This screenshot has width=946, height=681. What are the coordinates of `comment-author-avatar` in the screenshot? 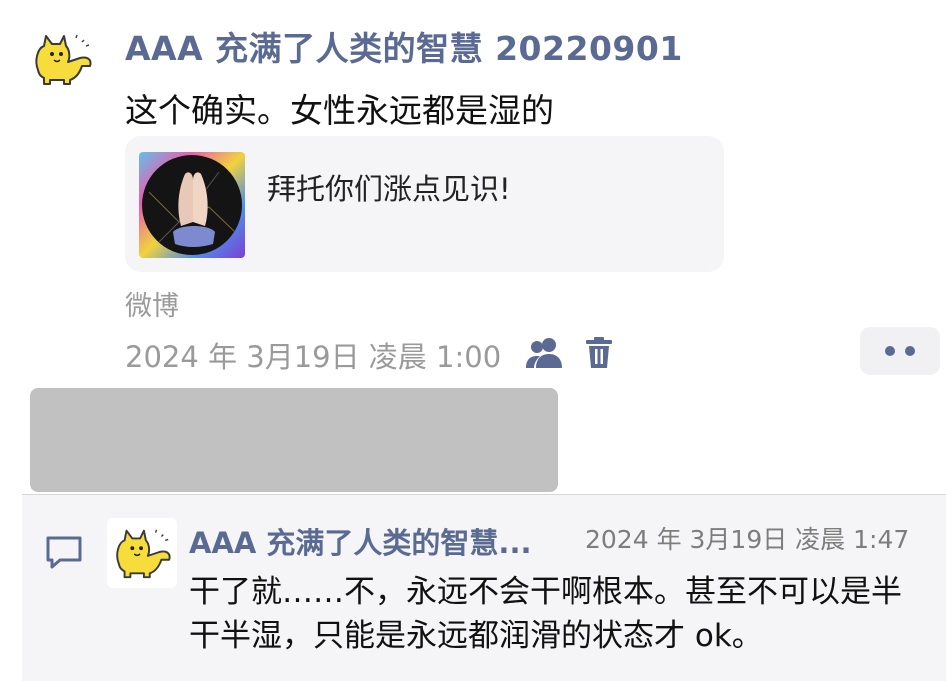 It's located at (142, 553).